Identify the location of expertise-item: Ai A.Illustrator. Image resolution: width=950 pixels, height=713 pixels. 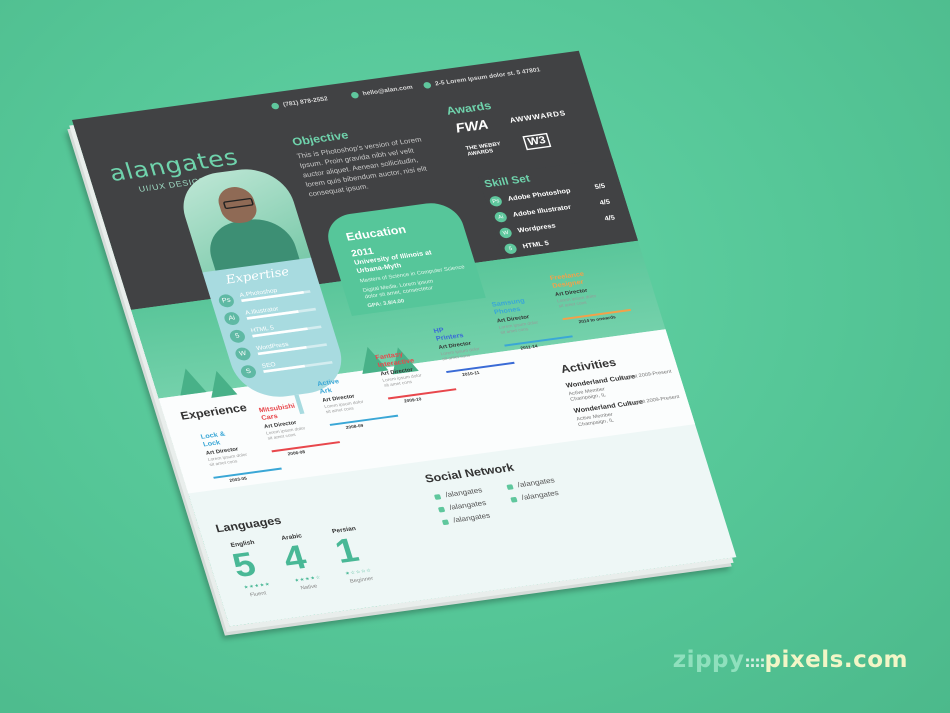
(269, 313).